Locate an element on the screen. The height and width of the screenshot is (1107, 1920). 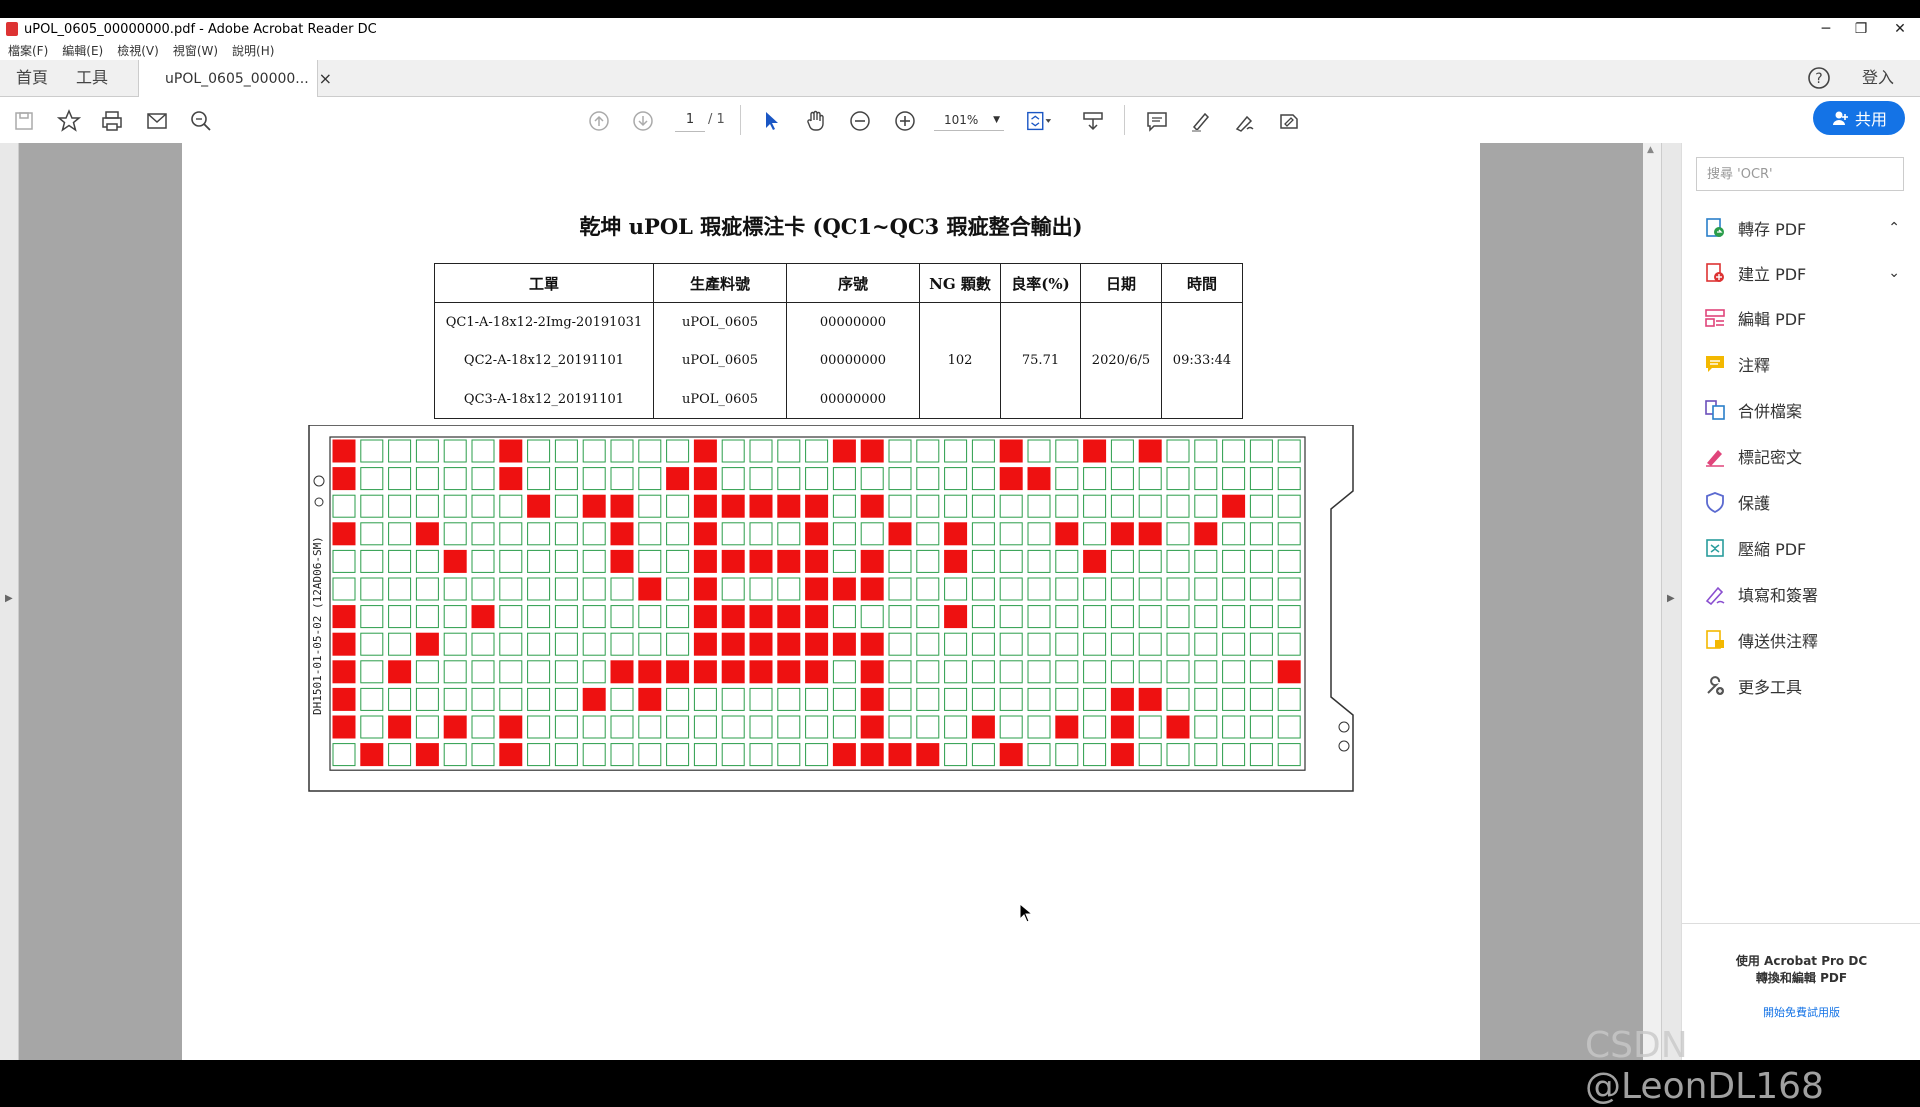
menu-window: 視窗(W) is located at coordinates (195, 50).